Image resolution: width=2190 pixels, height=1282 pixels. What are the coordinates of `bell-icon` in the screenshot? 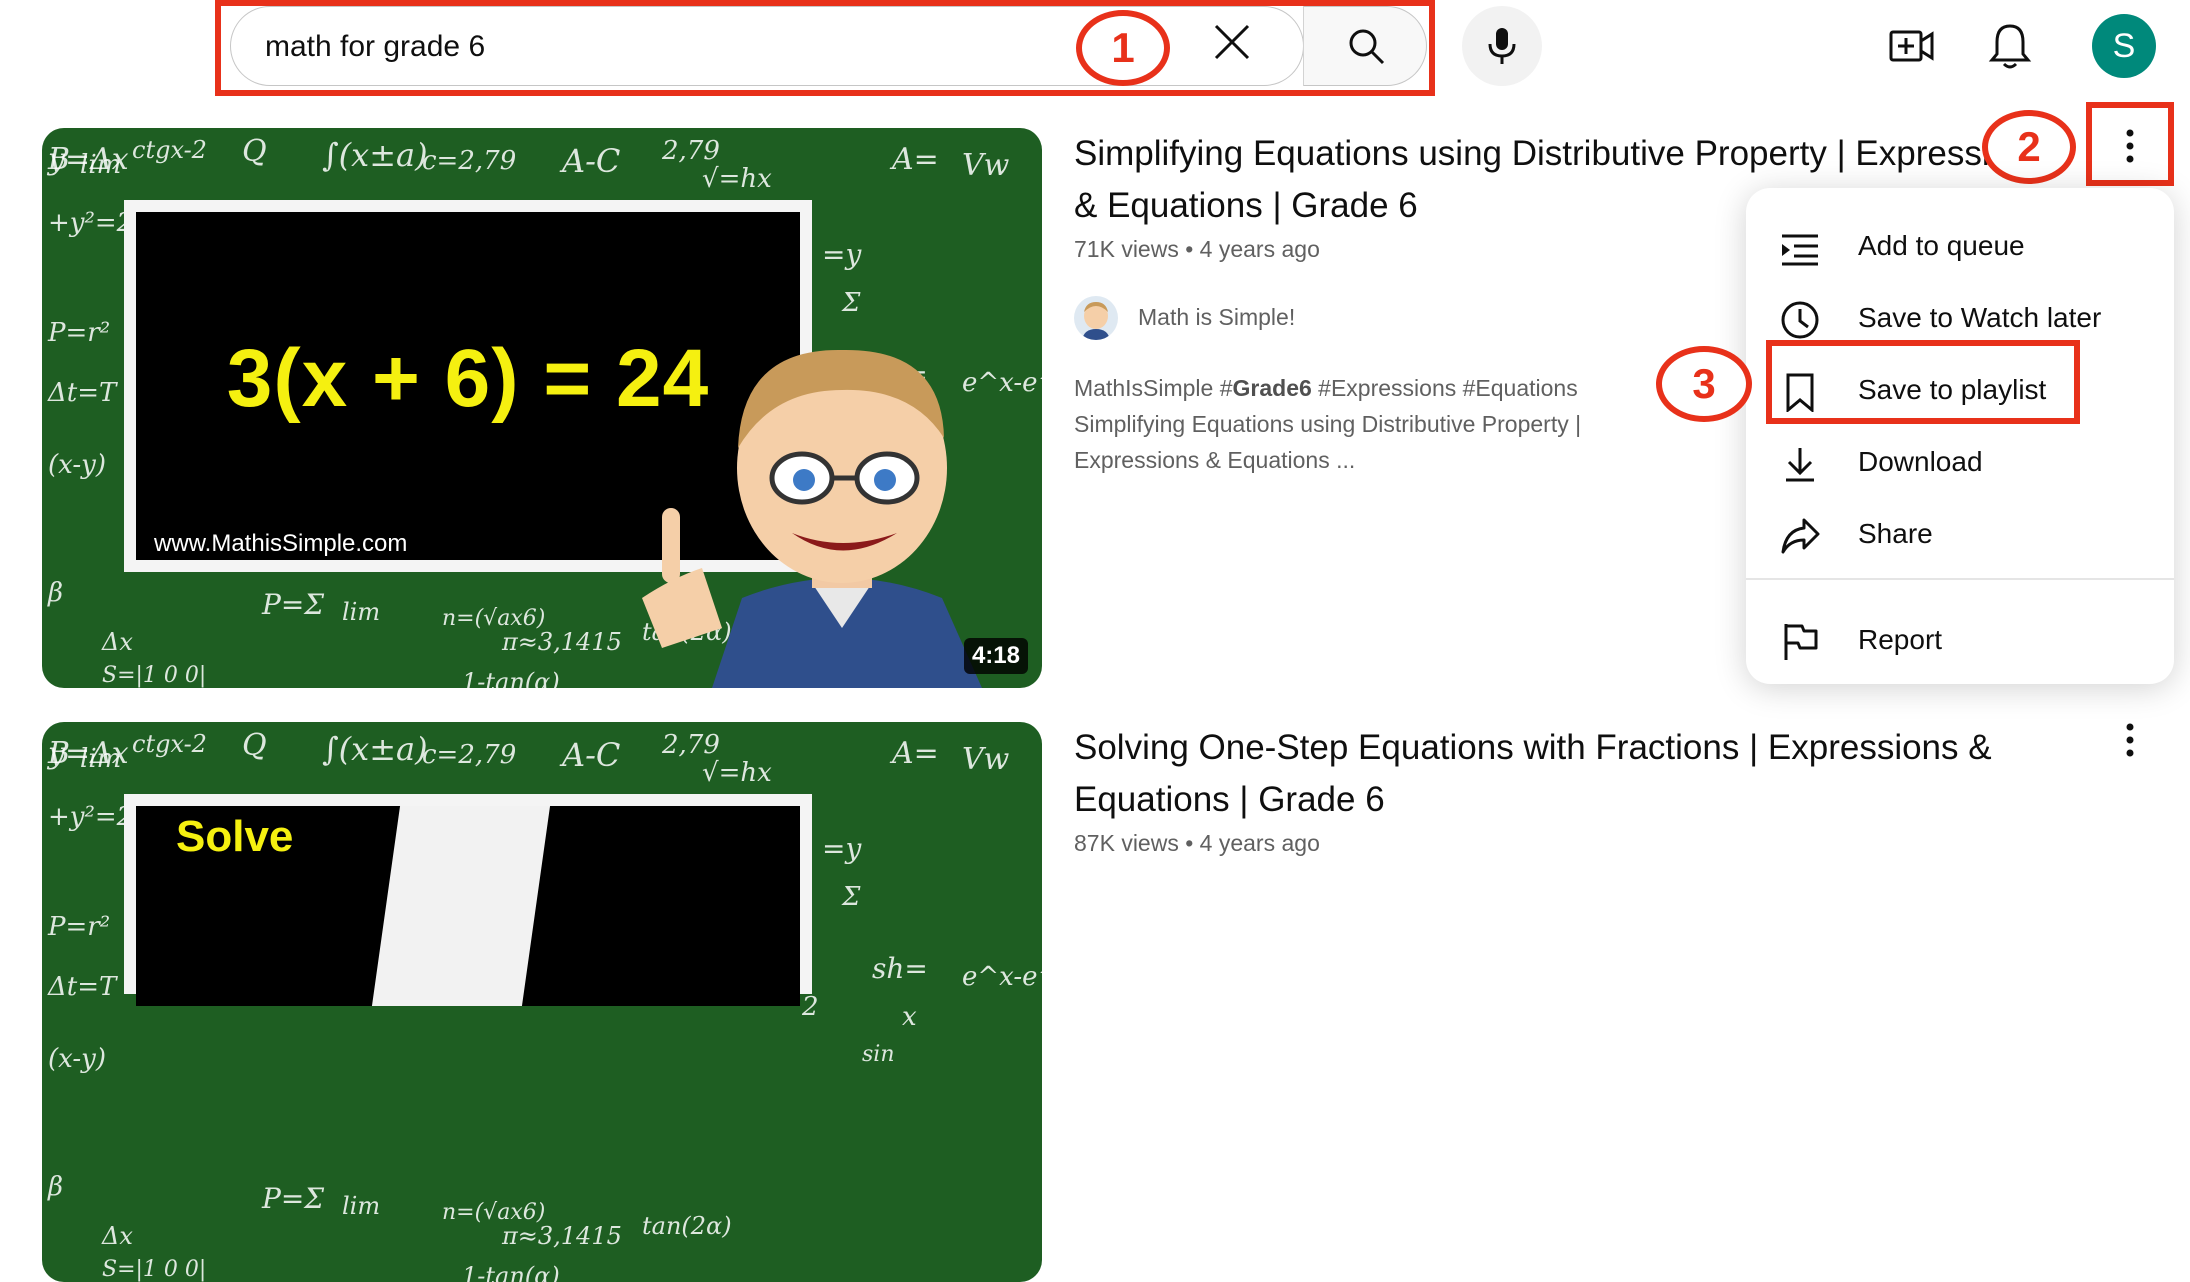 It's located at (2010, 46).